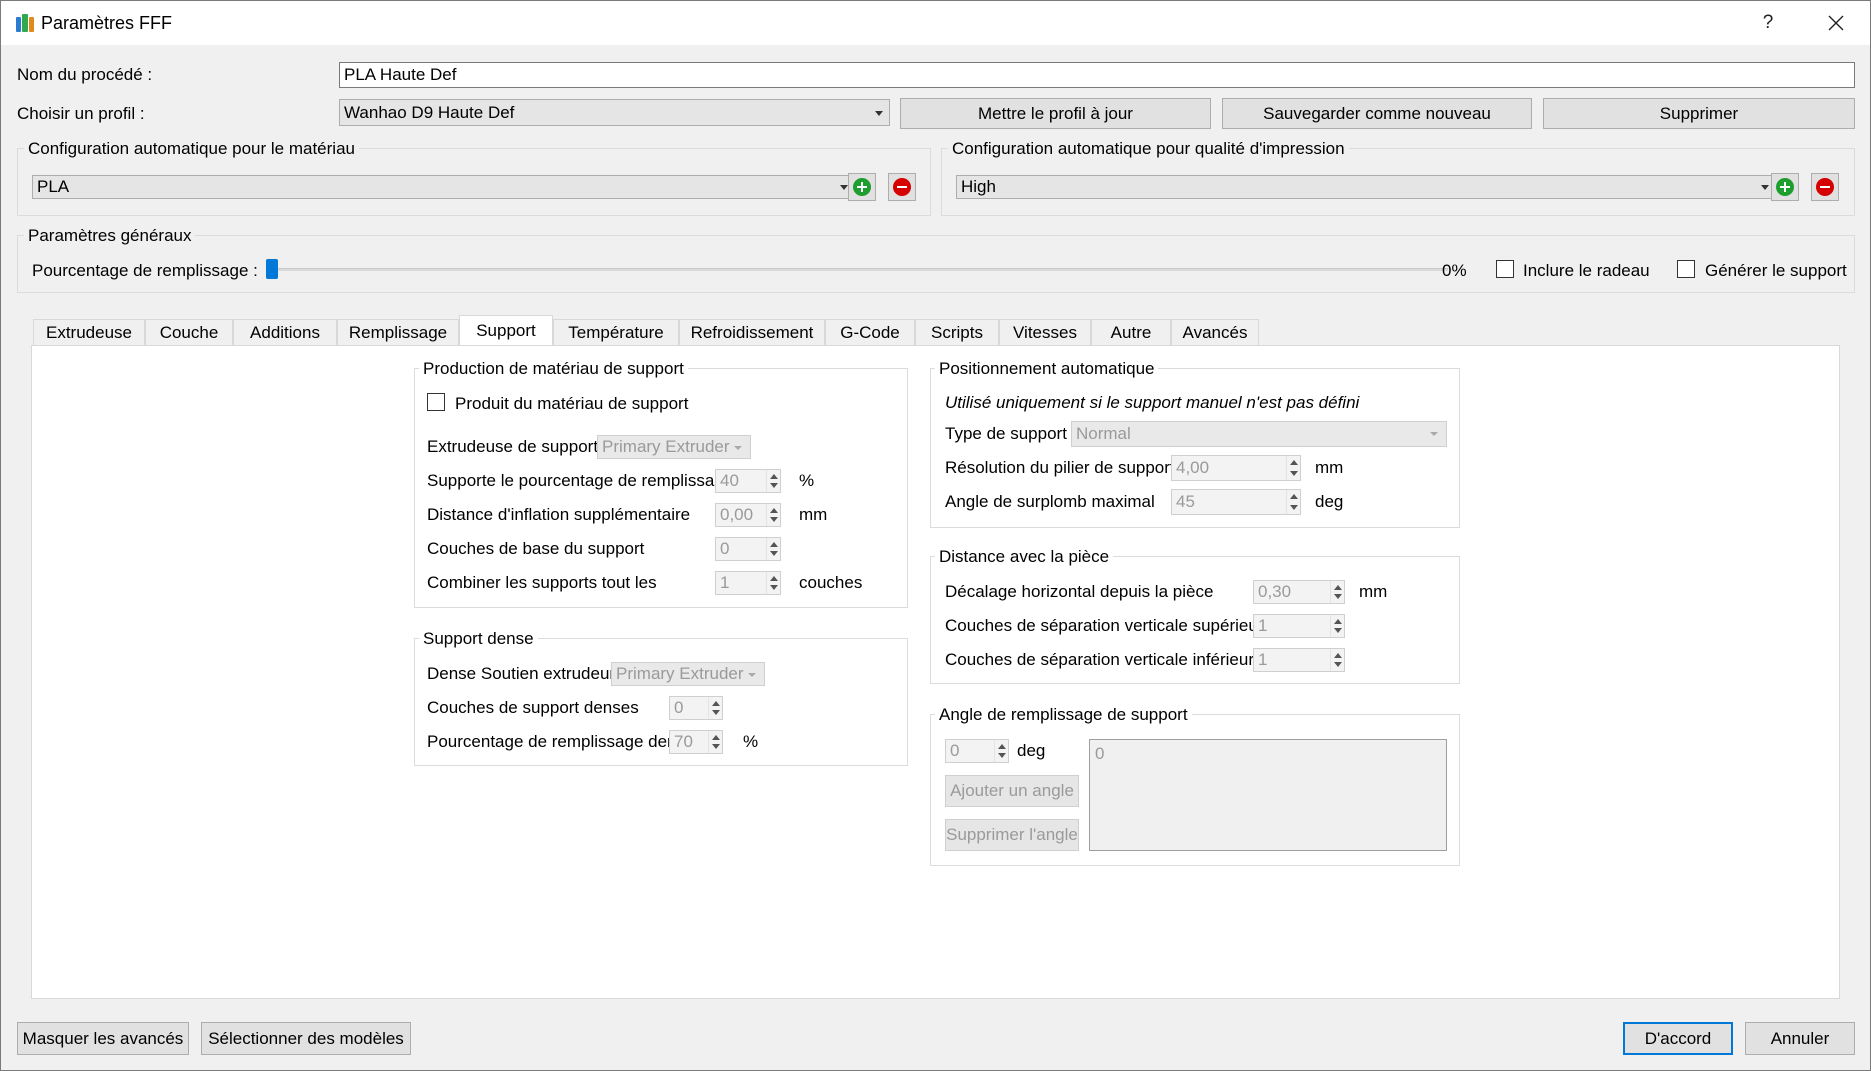  Describe the element at coordinates (107, 23) in the screenshot. I see `window-title: Paramètres FFF` at that location.